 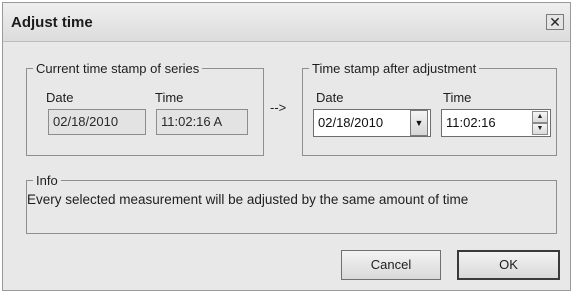 I want to click on current-time-field: 11:02:16 A, so click(x=202, y=122).